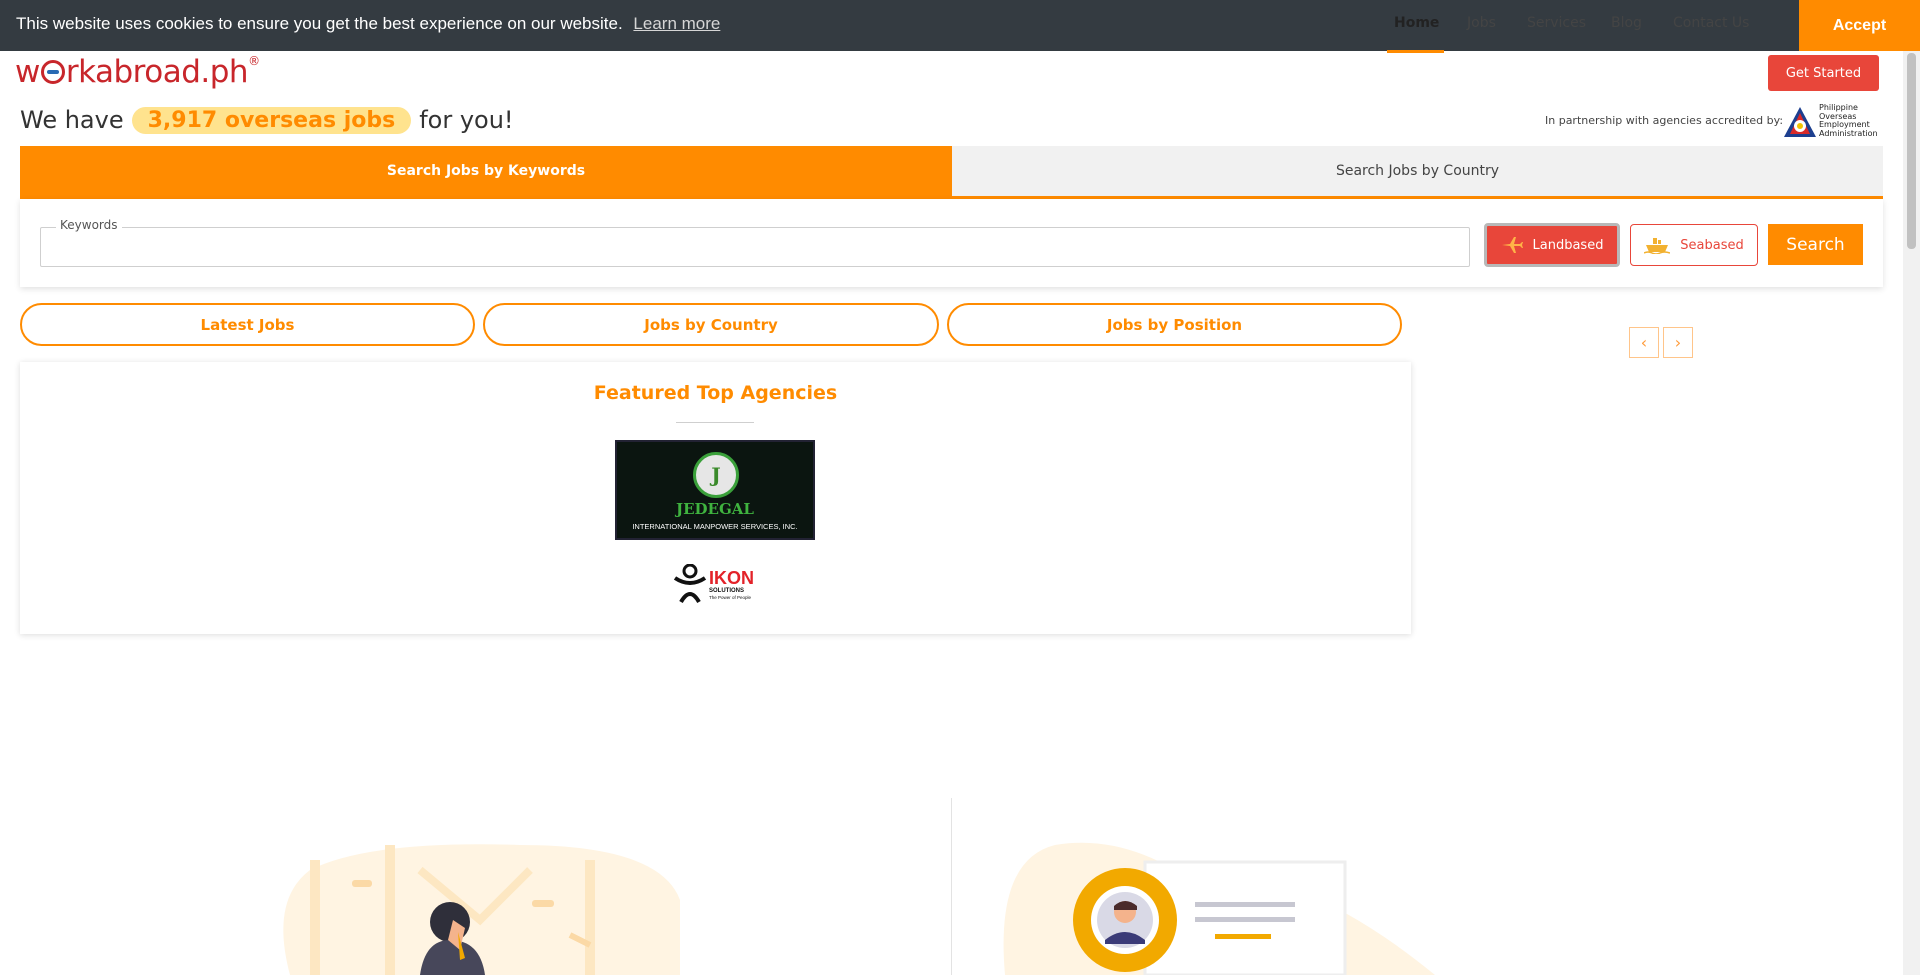  What do you see at coordinates (715, 422) in the screenshot?
I see `title-divider` at bounding box center [715, 422].